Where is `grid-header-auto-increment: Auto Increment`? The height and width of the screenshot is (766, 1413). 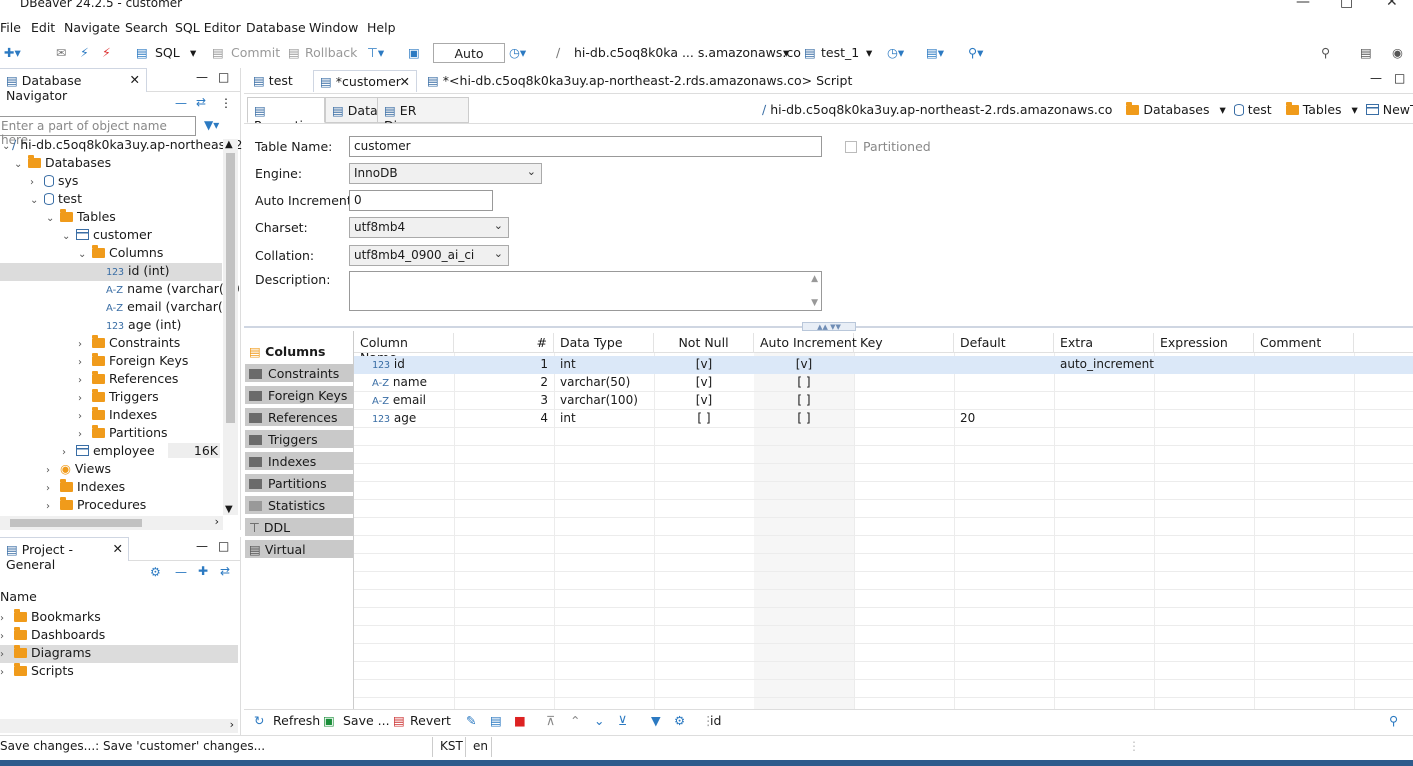
grid-header-auto-increment: Auto Increment is located at coordinates (805, 343).